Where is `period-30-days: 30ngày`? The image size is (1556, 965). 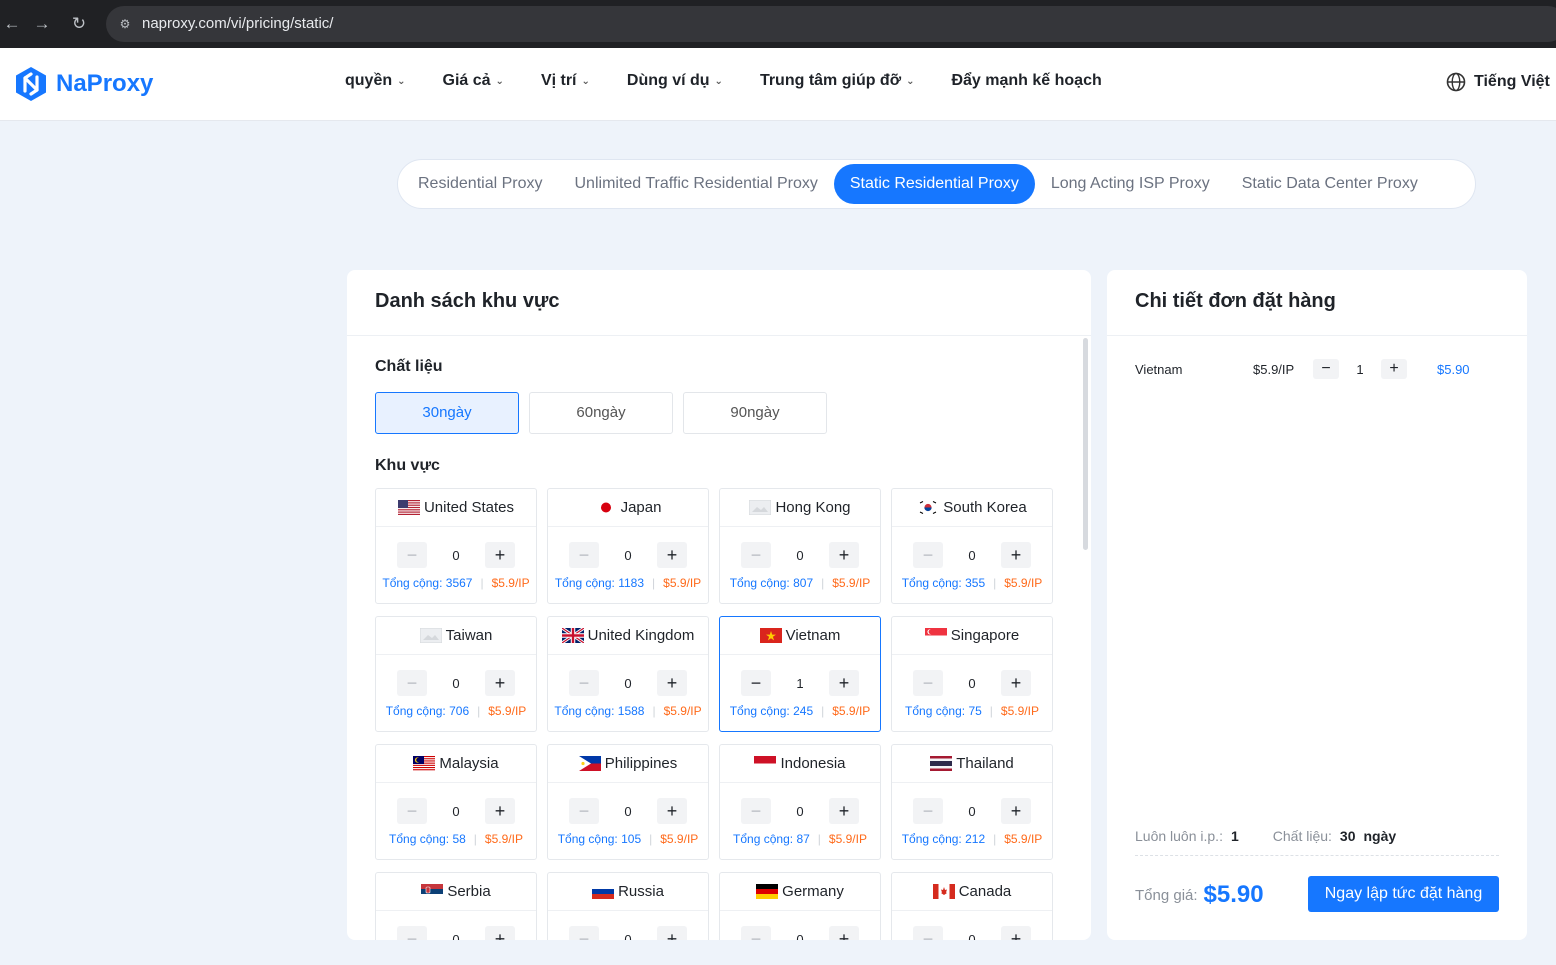
period-30-days: 30ngày is located at coordinates (447, 413).